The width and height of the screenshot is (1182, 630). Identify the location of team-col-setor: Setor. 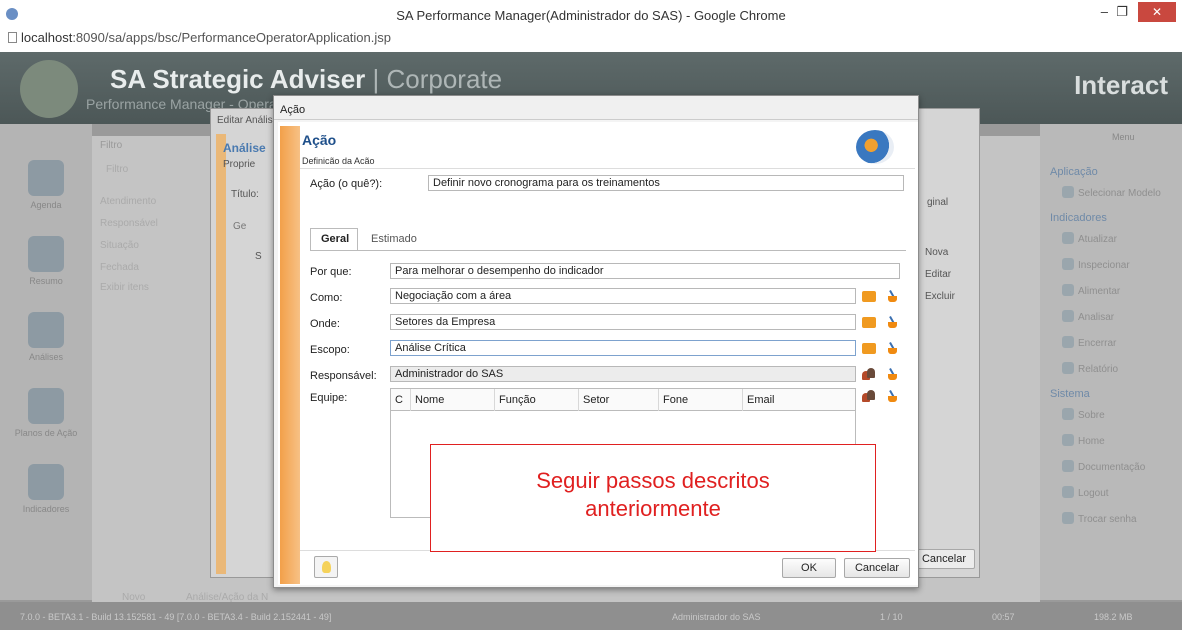
(619, 400).